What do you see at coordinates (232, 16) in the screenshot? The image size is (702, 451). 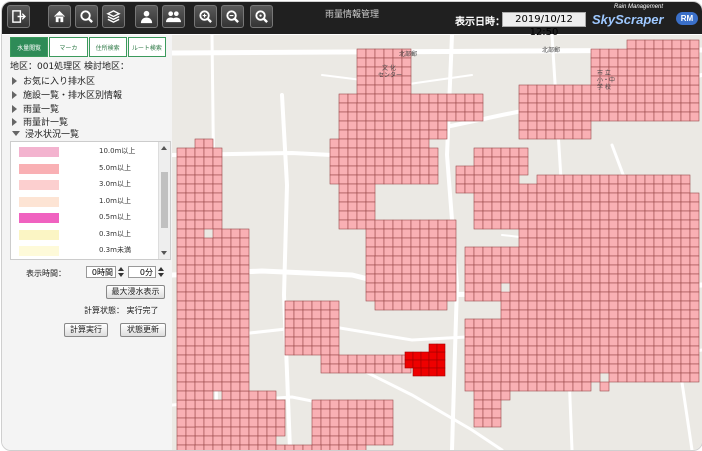 I see `zoom-out-icon` at bounding box center [232, 16].